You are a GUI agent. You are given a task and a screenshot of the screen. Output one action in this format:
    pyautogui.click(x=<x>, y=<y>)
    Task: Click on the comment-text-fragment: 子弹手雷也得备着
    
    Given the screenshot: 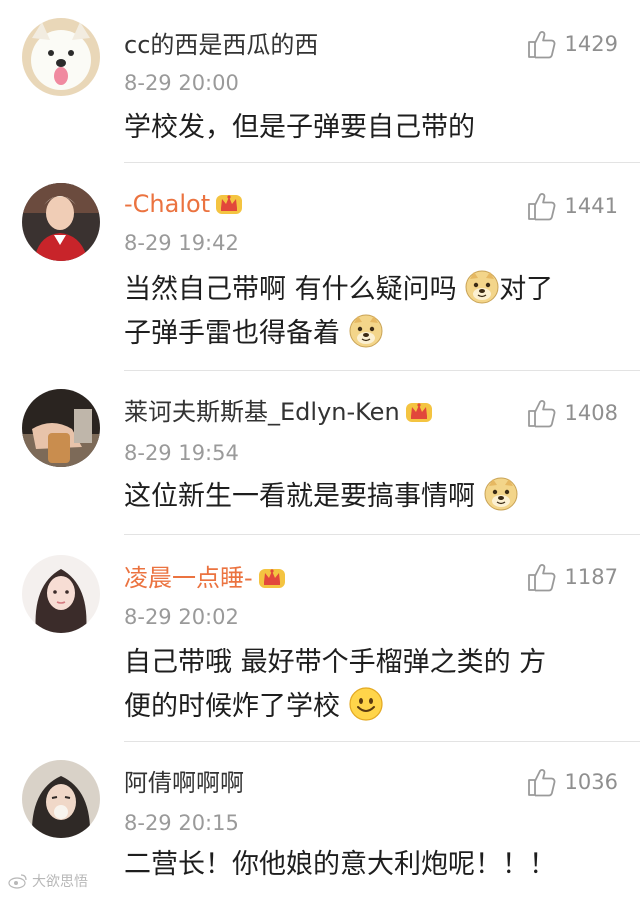 What is the action you would take?
    pyautogui.click(x=232, y=333)
    